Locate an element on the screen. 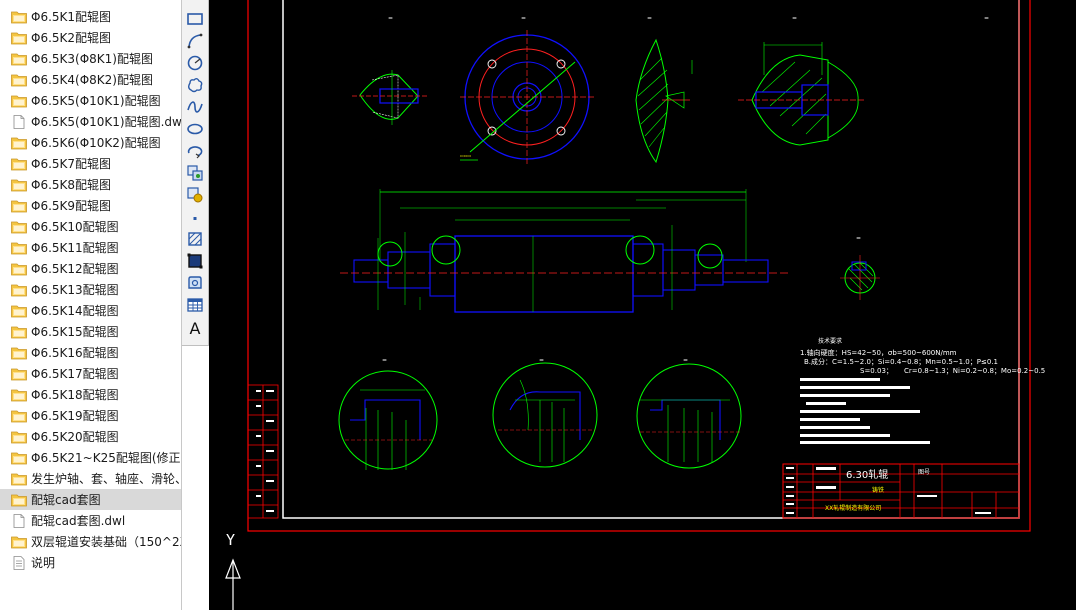 The height and width of the screenshot is (610, 1076). note-line-1: 1.轴向硬度：HS=42~50，σb=500~600N/mm is located at coordinates (878, 352).